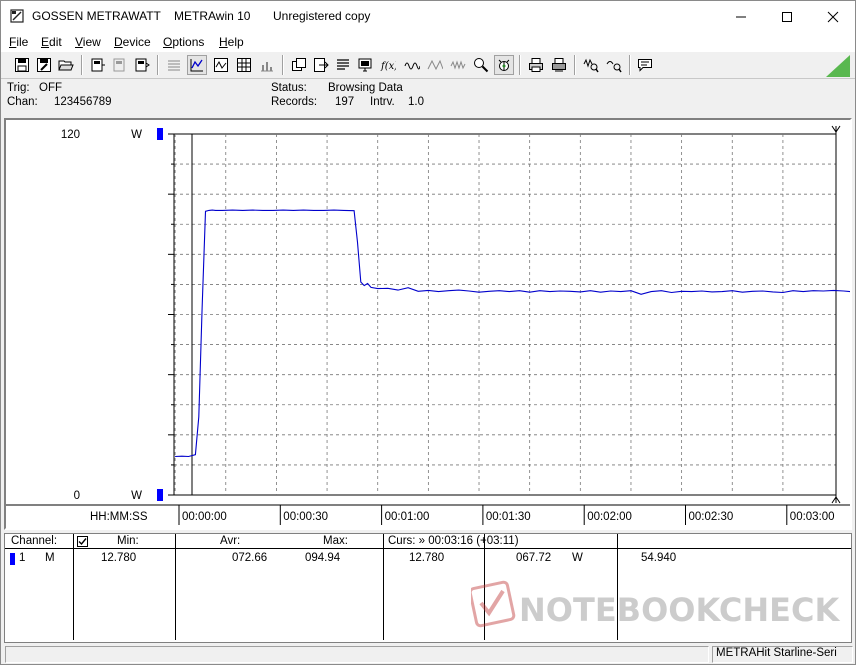 This screenshot has height=665, width=856. I want to click on copy-icon, so click(299, 64).